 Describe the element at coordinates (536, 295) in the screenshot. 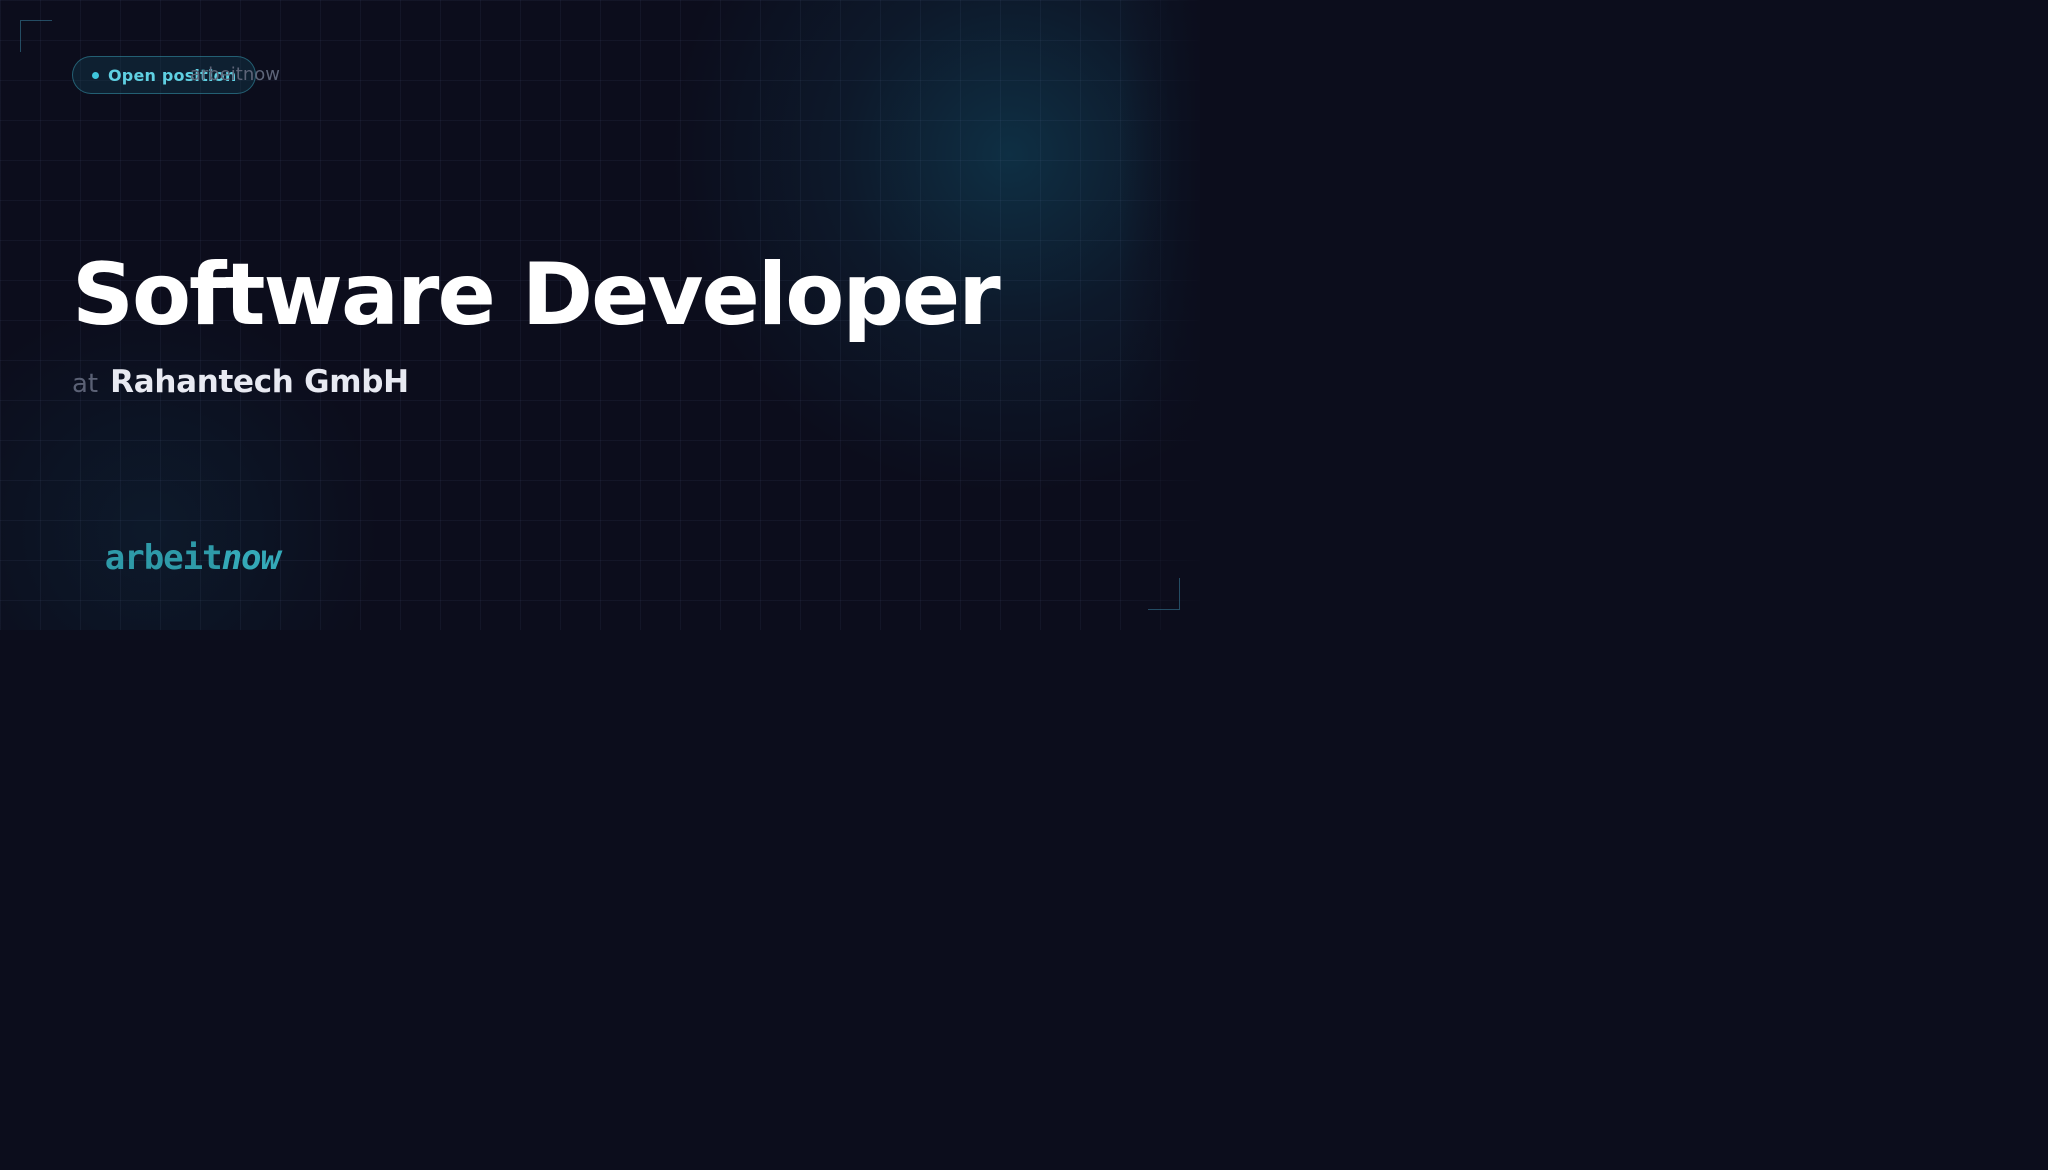

I see `job-title: Software Developer` at that location.